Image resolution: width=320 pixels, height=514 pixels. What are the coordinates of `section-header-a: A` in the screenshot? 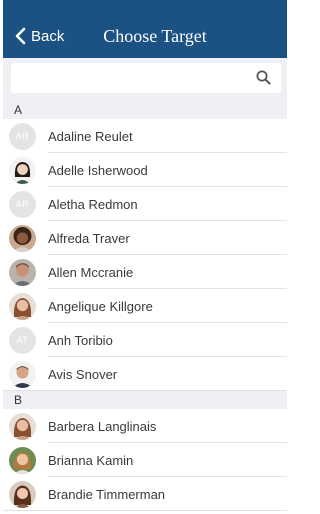 It's located at (145, 110).